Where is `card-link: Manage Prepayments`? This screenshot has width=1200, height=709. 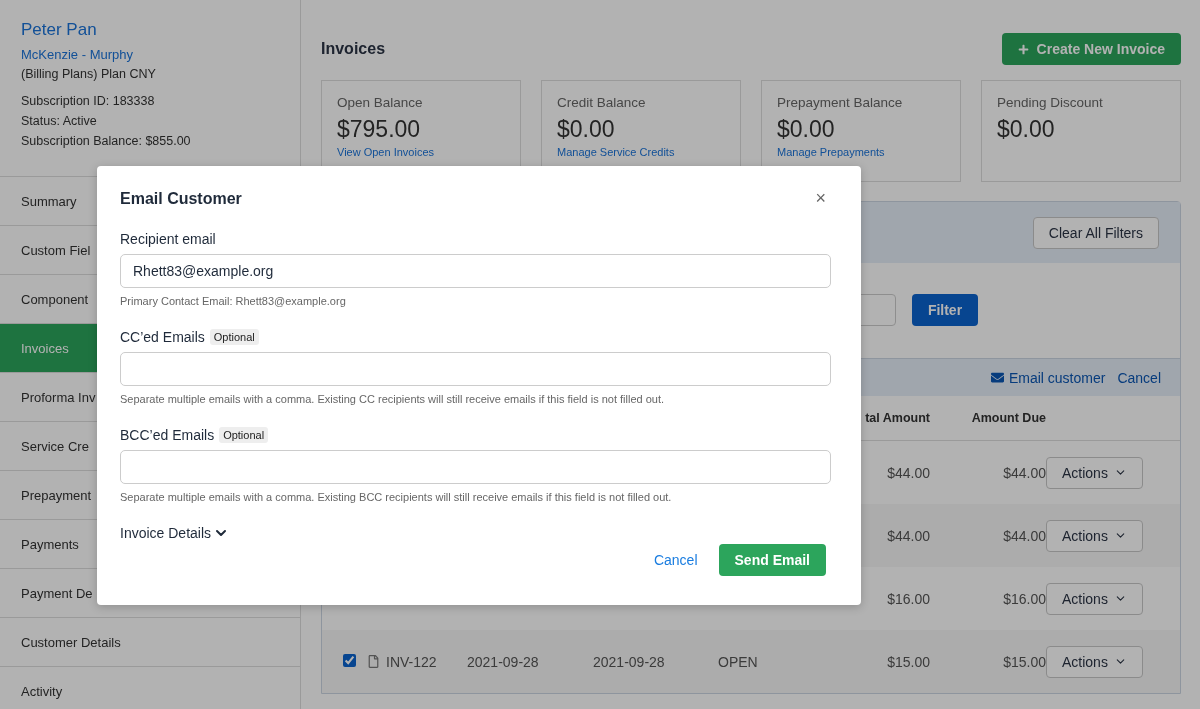 card-link: Manage Prepayments is located at coordinates (861, 152).